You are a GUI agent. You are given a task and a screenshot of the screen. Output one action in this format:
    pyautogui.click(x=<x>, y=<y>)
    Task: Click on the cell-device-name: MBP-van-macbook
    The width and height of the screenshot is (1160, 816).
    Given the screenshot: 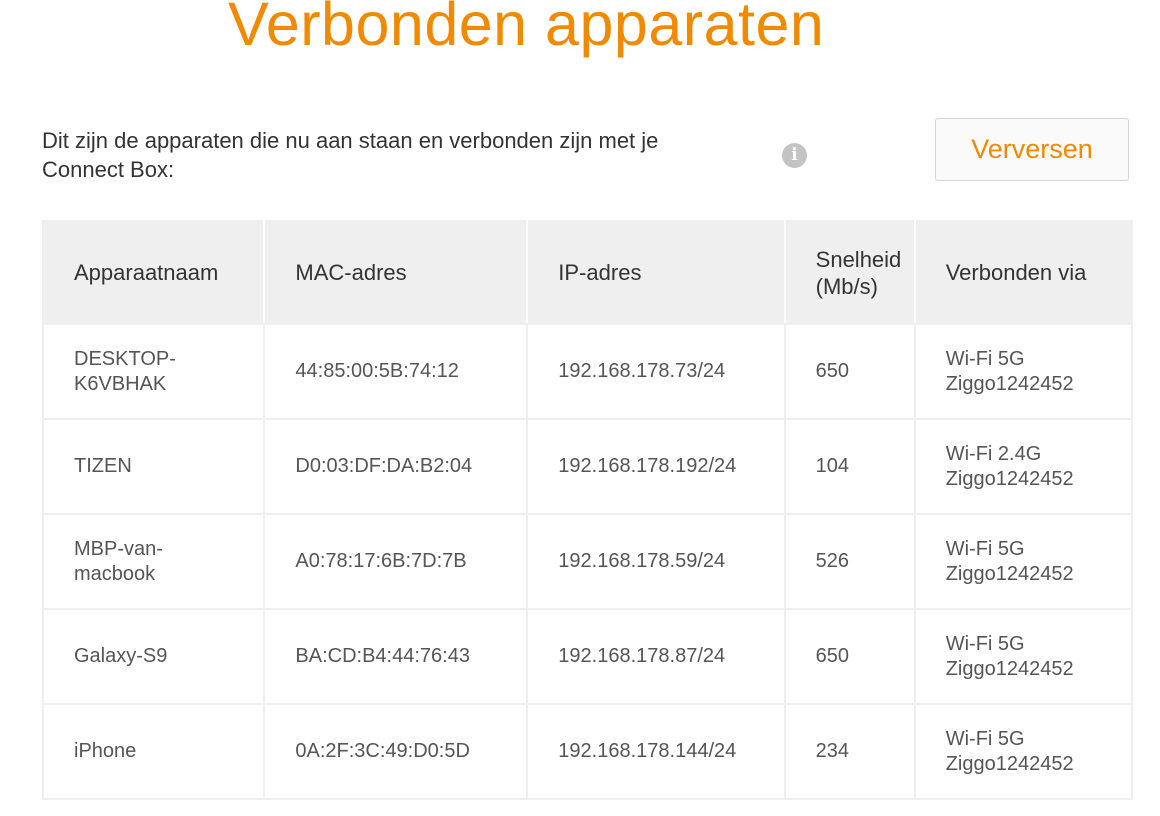 What is the action you would take?
    pyautogui.click(x=153, y=561)
    